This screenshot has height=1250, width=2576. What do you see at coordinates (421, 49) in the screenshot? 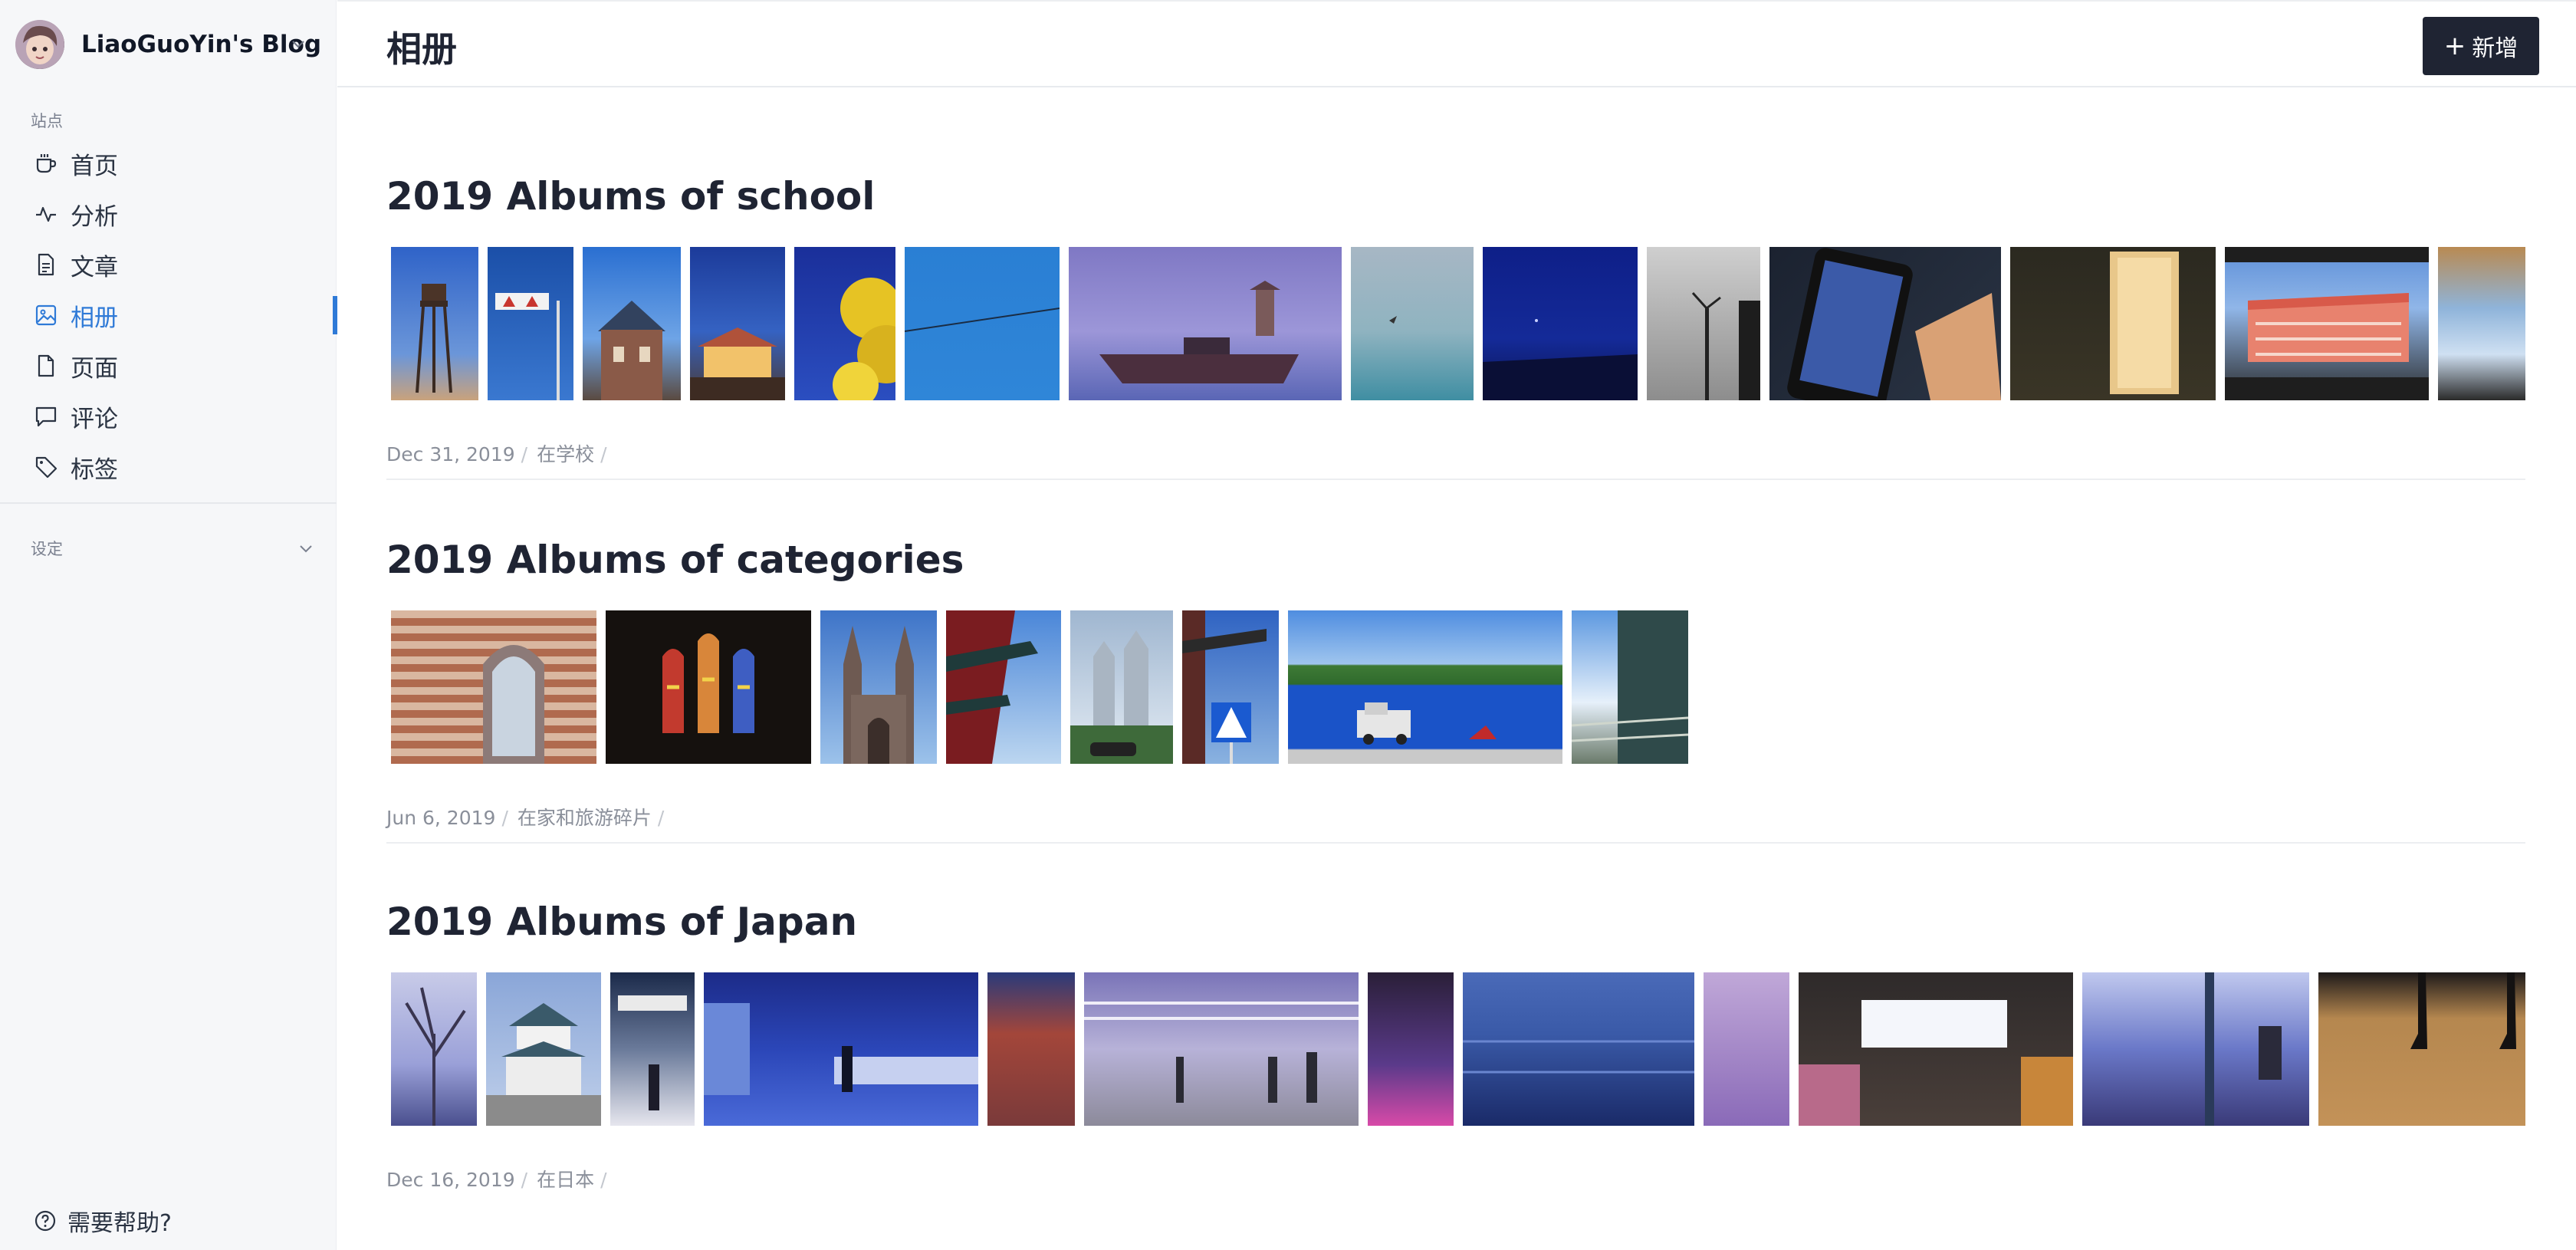
I see `page-title: 相册` at bounding box center [421, 49].